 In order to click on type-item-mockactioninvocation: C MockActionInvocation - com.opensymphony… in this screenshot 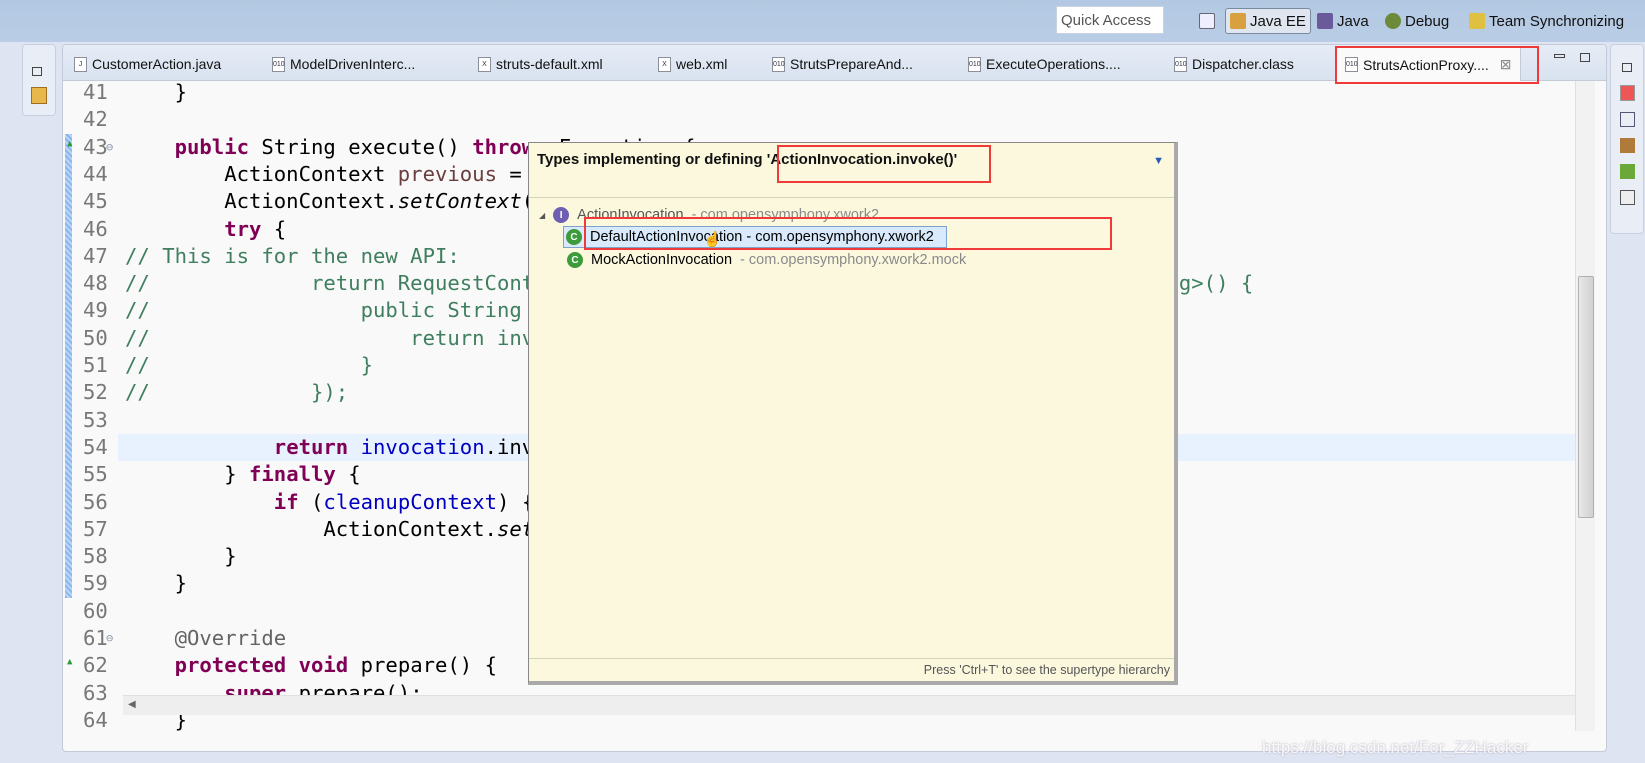, I will do `click(766, 260)`.